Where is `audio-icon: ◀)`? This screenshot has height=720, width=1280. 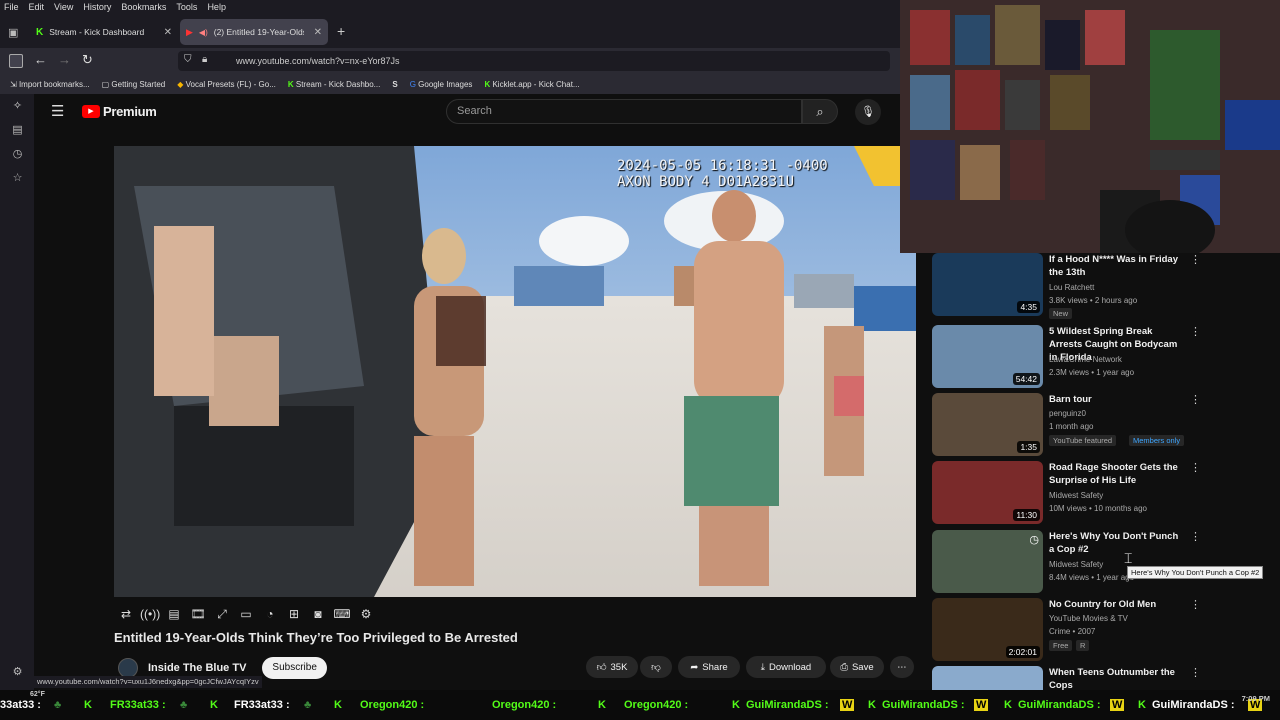
audio-icon: ◀) is located at coordinates (203, 32).